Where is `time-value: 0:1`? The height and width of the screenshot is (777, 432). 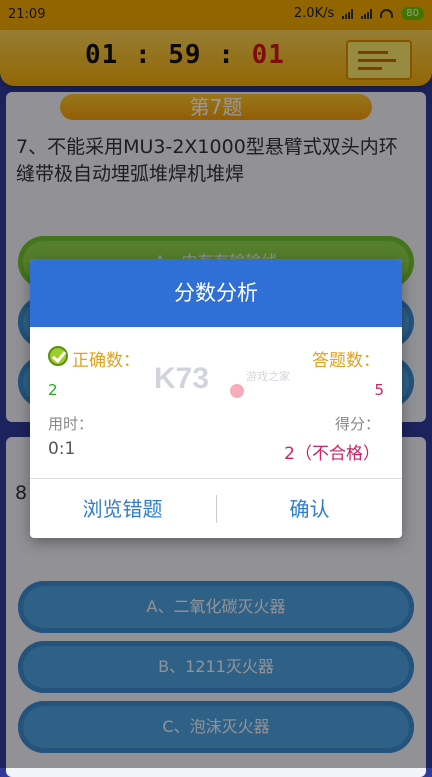
time-value: 0:1 is located at coordinates (62, 449).